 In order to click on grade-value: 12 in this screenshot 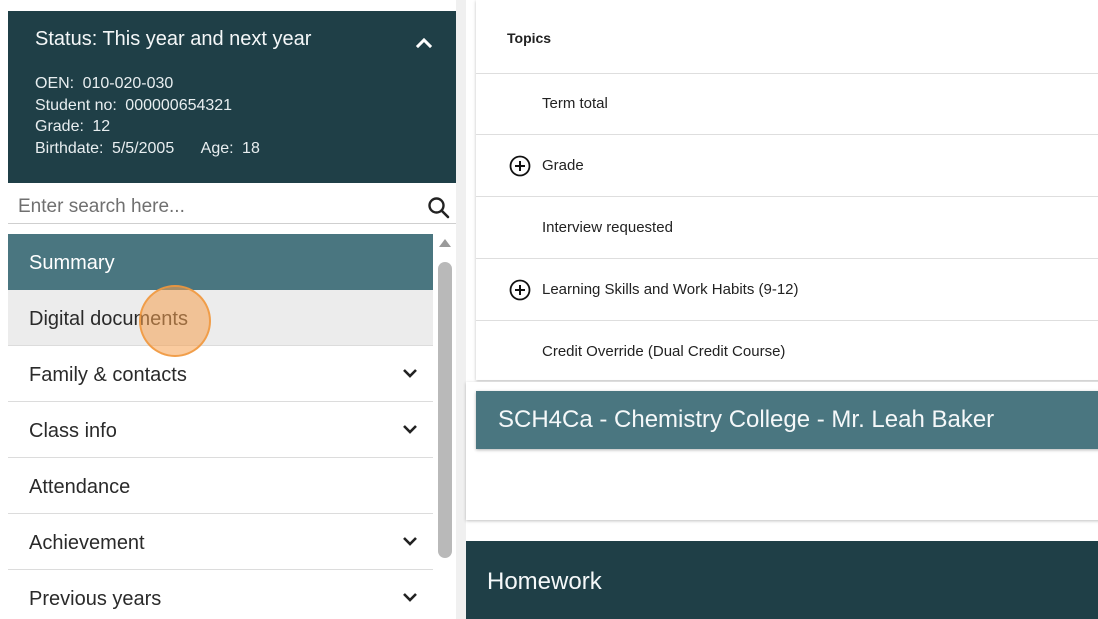, I will do `click(101, 126)`.